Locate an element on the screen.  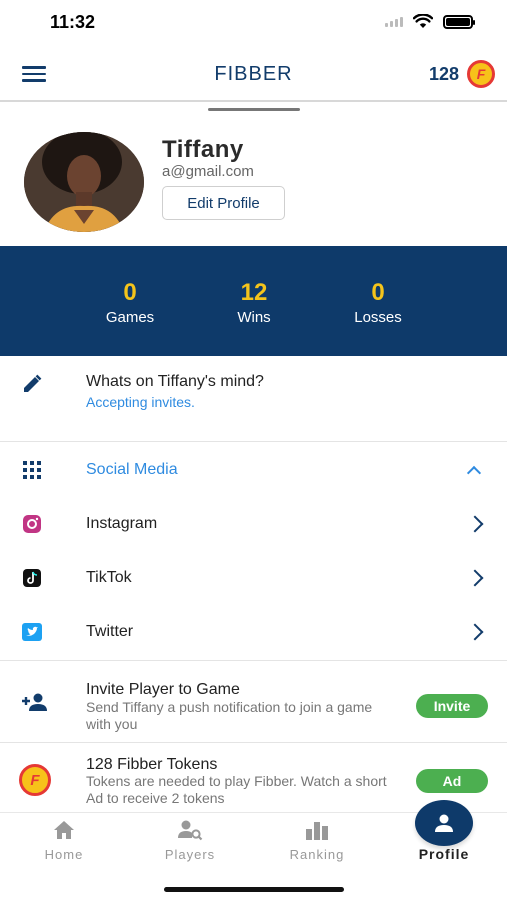
home-icon is located at coordinates (64, 830).